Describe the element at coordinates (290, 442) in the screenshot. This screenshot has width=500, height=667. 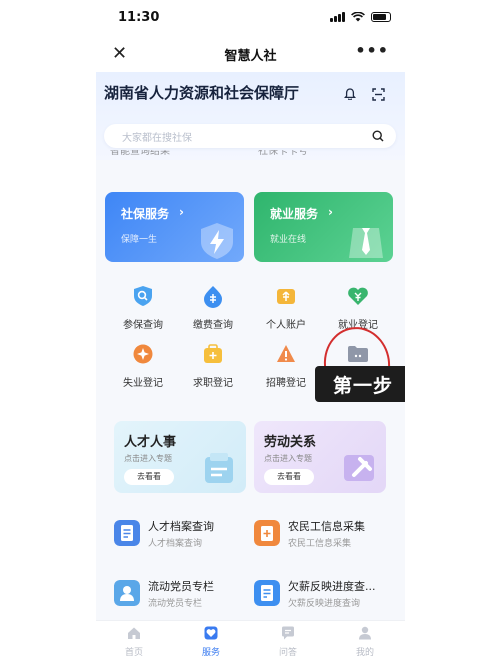
I see `promo-title: 劳动关系` at that location.